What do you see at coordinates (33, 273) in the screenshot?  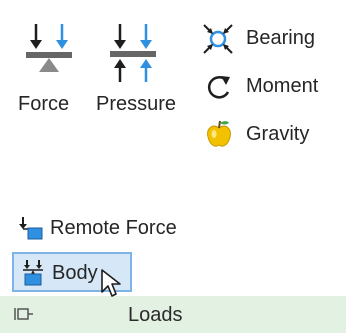 I see `body-load-icon` at bounding box center [33, 273].